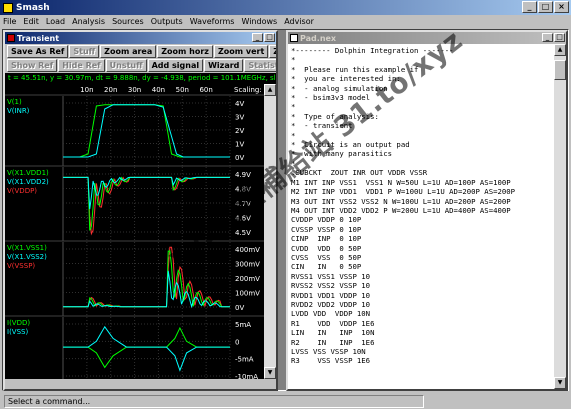 This screenshot has height=409, width=571. Describe the element at coordinates (128, 51) in the screenshot. I see `zoom-area-button: Zoom area` at that location.